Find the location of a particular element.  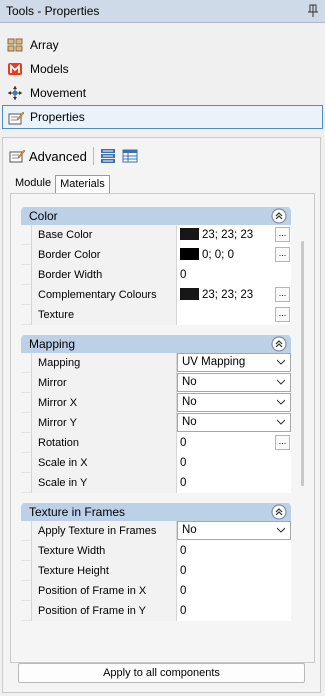

property-row: Mirror X No is located at coordinates (156, 403).